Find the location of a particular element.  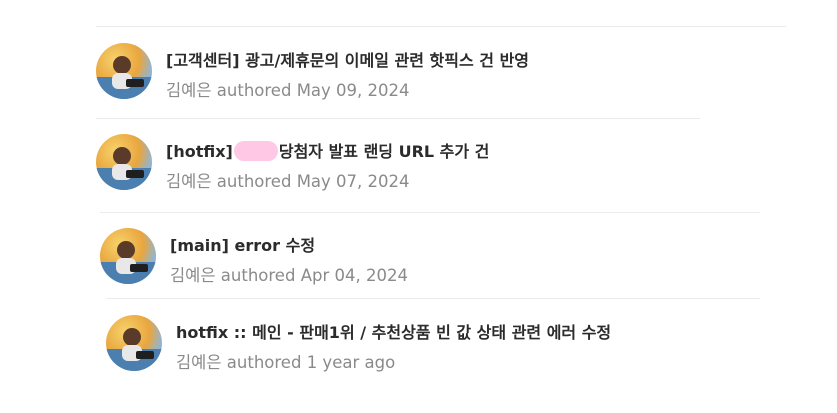

commit-title: [hotfix] 당첨자 발표 랜딩 URL 추가 건 is located at coordinates (327, 150).